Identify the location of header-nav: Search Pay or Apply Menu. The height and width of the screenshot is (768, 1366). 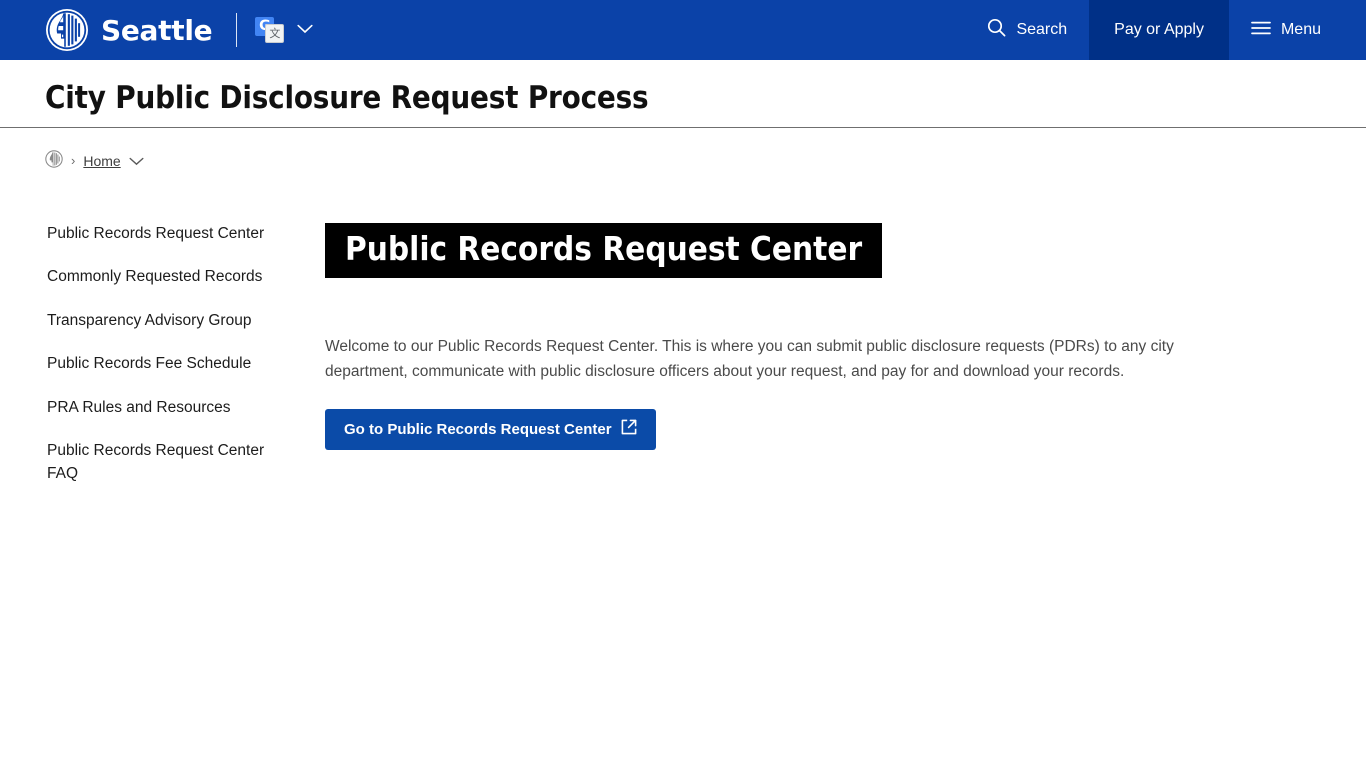
(1165, 30).